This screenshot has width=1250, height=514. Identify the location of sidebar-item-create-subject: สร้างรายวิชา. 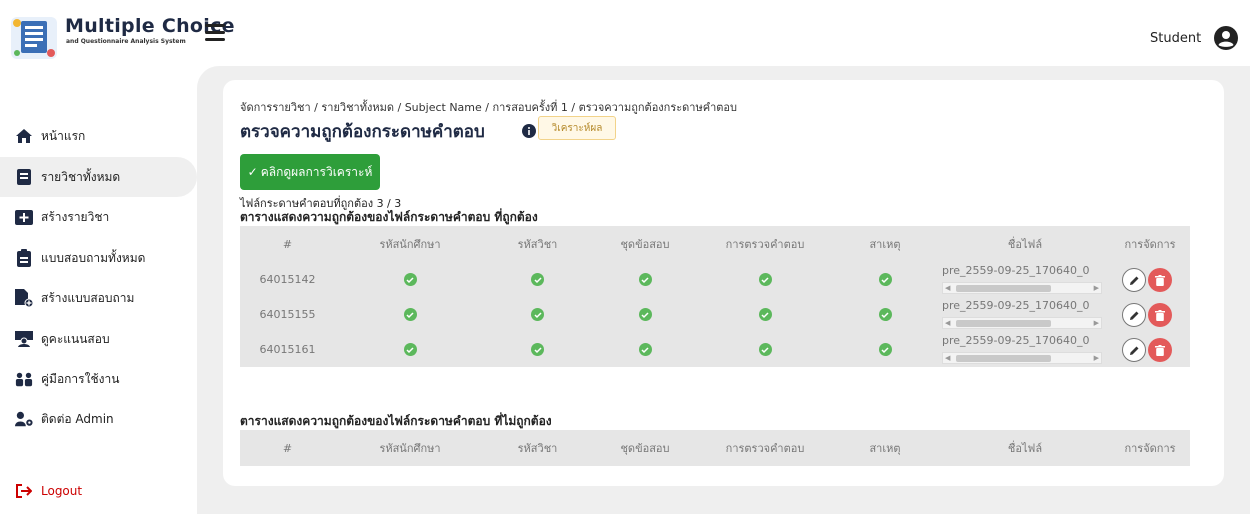
(98, 217).